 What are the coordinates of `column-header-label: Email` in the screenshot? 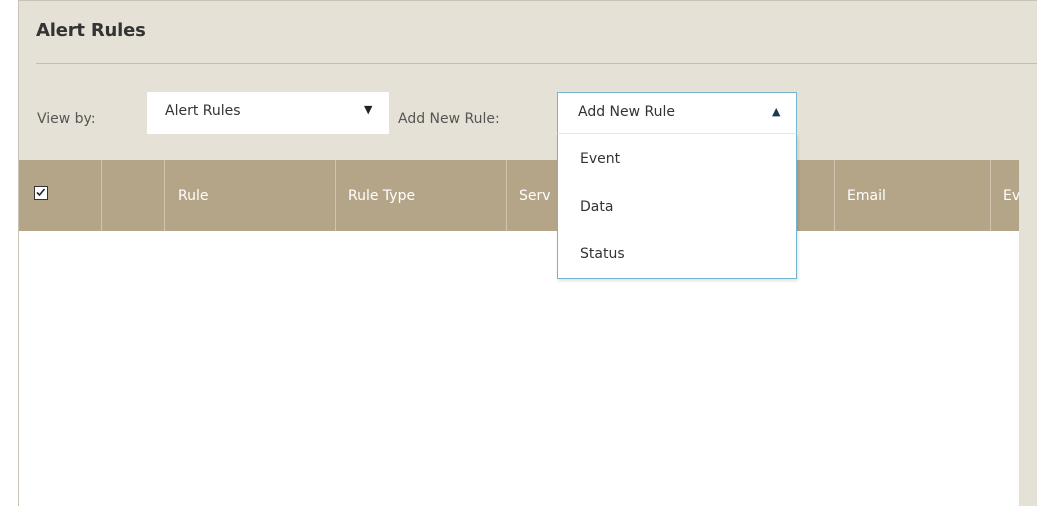 It's located at (866, 196).